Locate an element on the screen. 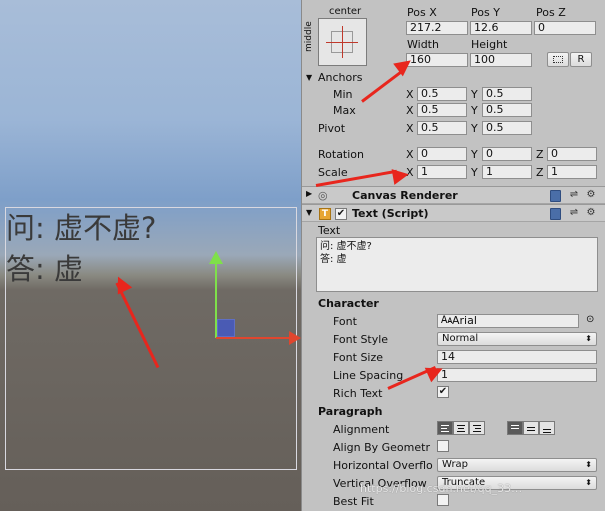 Image resolution: width=605 pixels, height=511 pixels. max-y-axis-label: Y is located at coordinates (474, 110).